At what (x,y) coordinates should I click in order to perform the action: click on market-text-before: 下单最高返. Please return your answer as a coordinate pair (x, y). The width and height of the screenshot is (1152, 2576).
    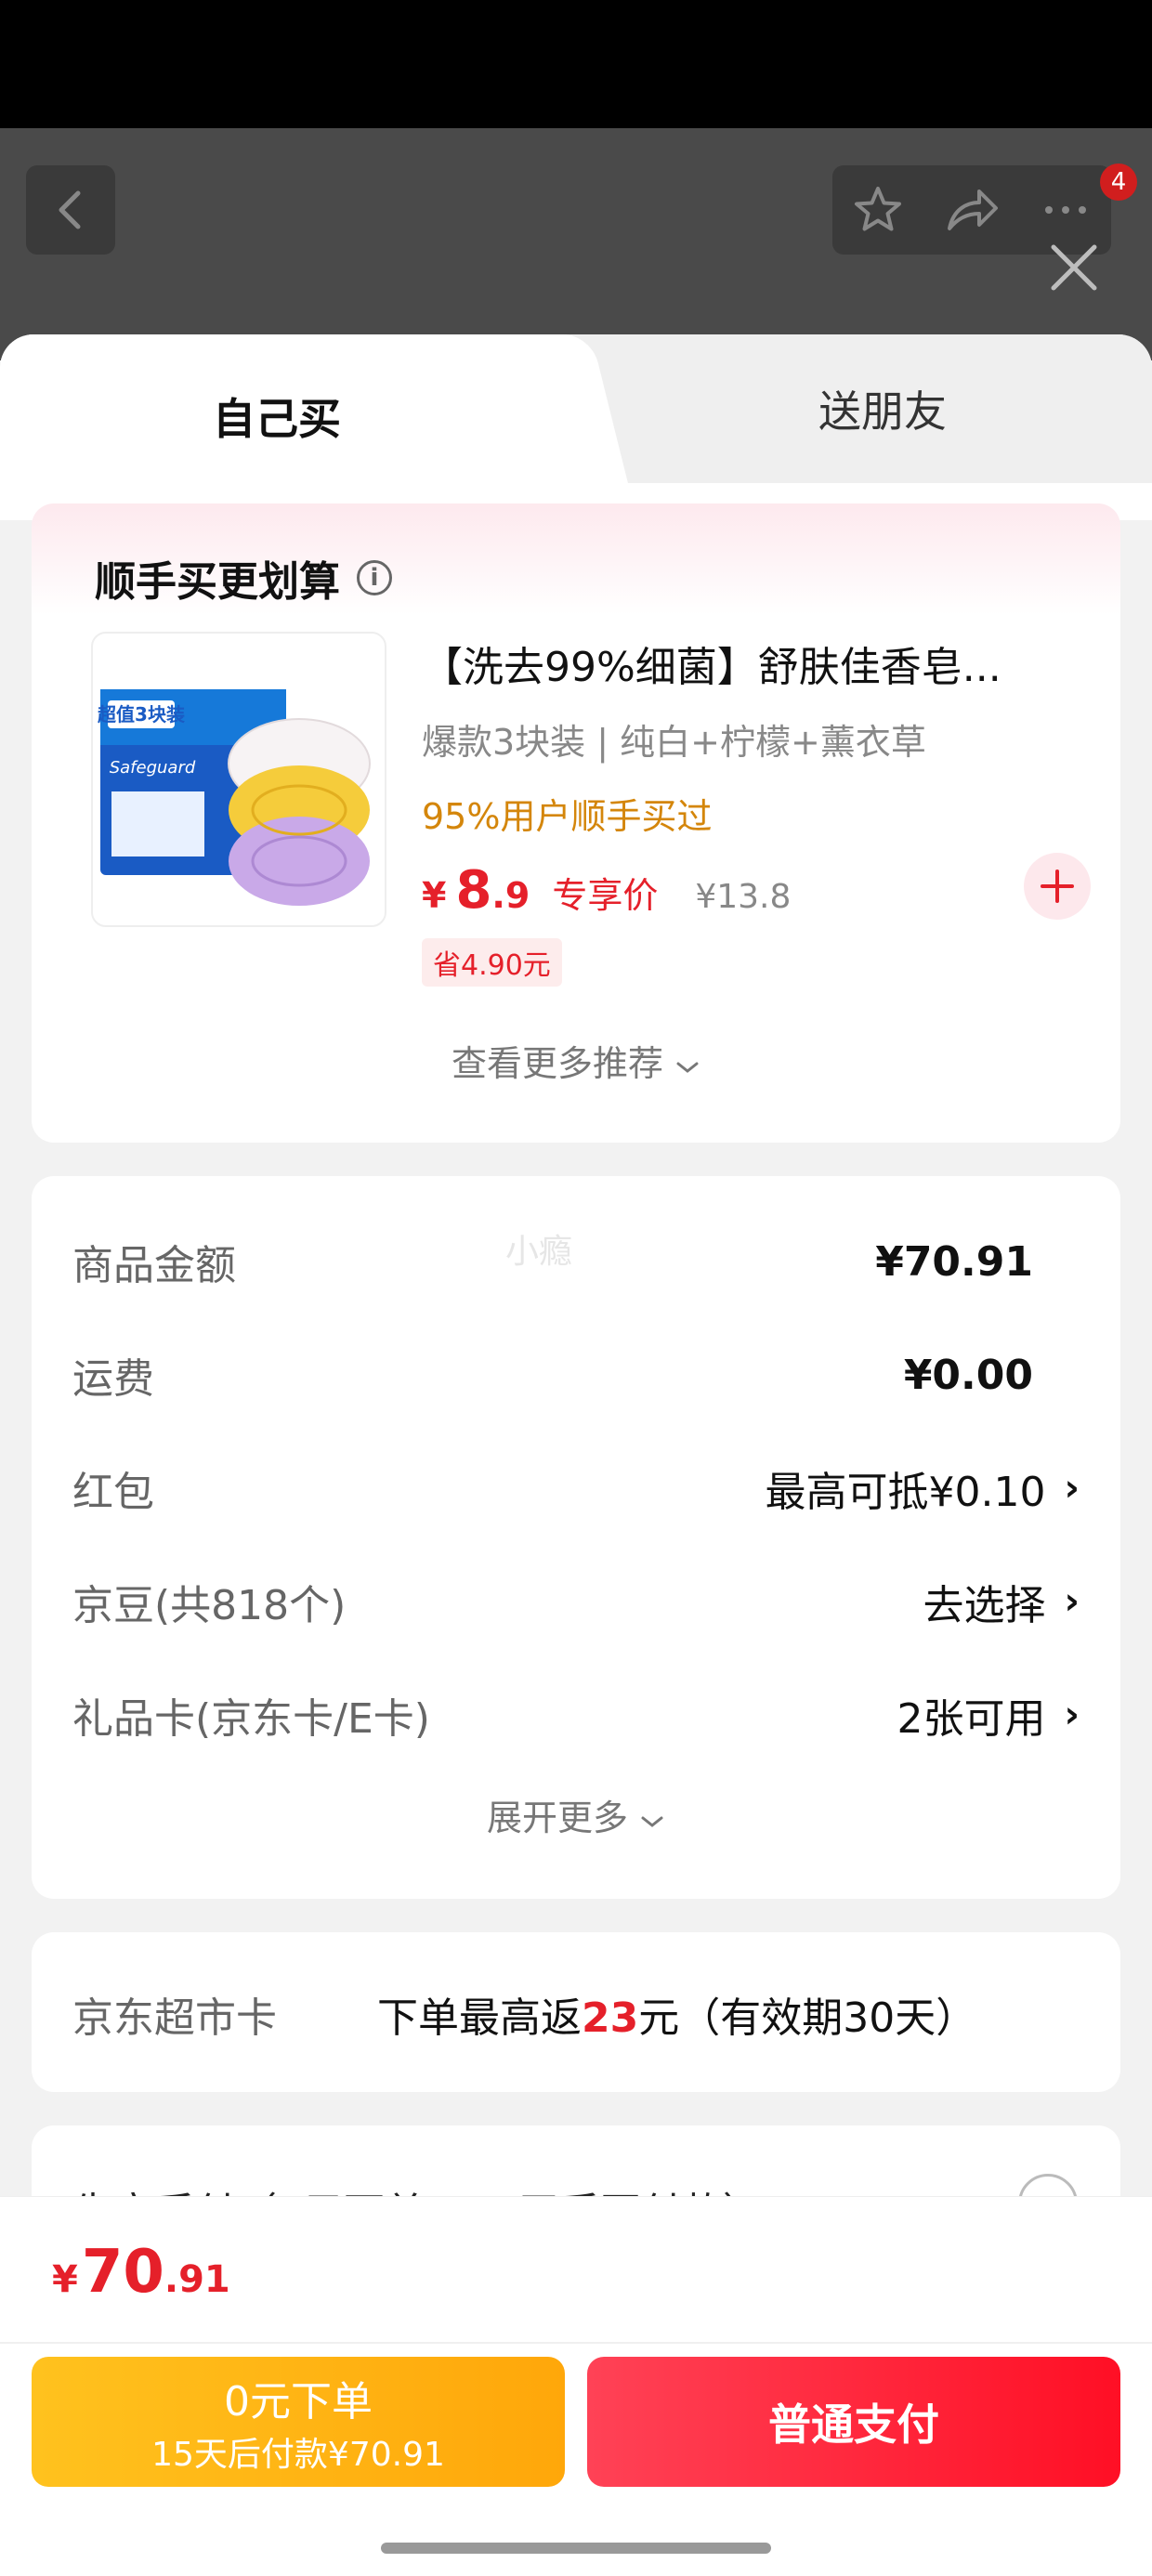
    Looking at the image, I should click on (479, 2018).